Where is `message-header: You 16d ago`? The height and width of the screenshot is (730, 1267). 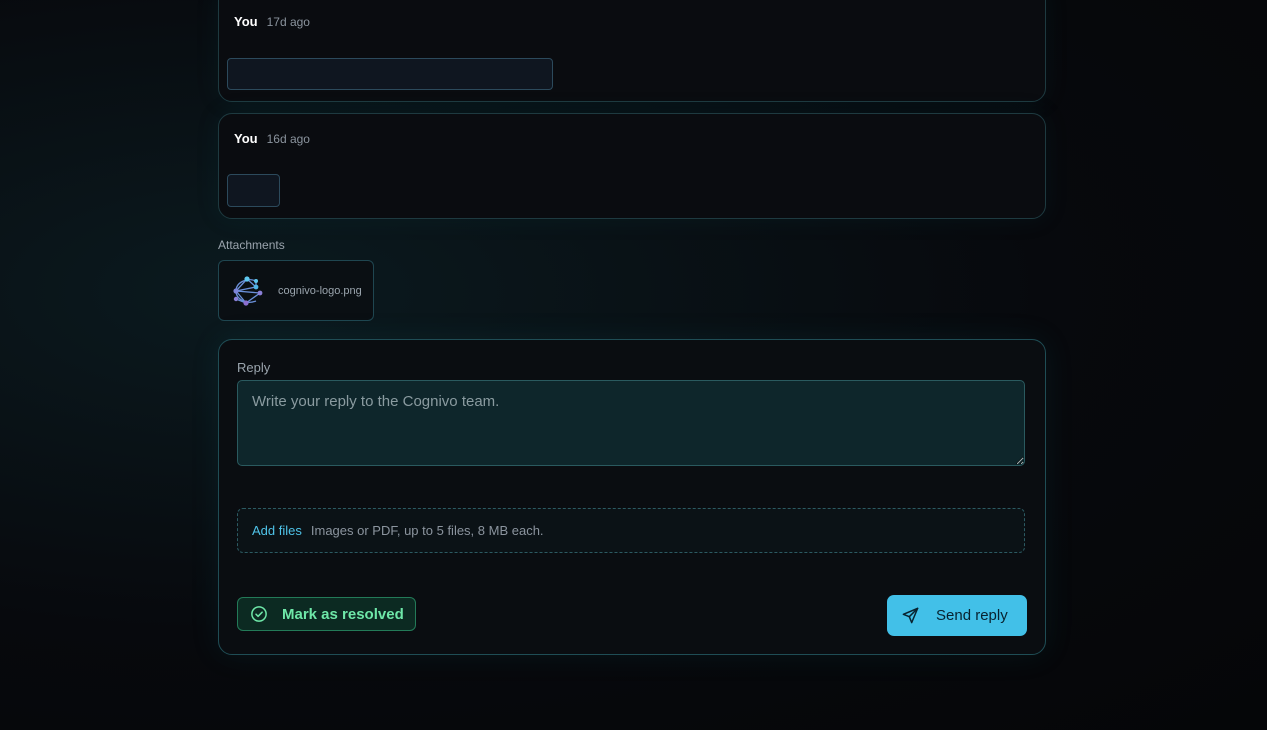 message-header: You 16d ago is located at coordinates (272, 138).